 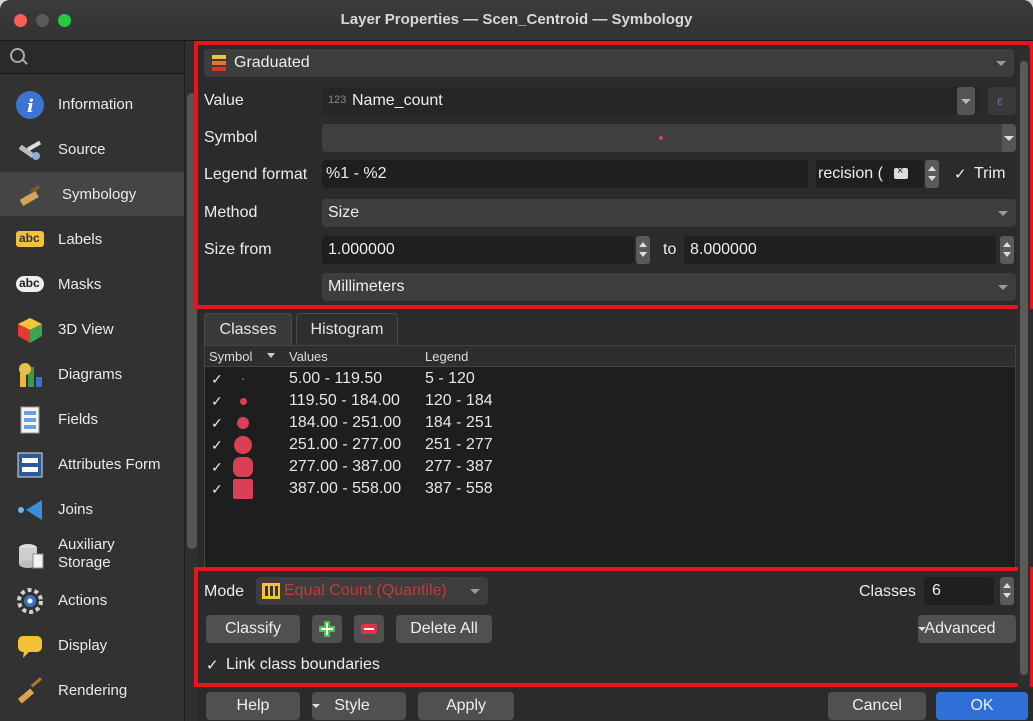 What do you see at coordinates (344, 212) in the screenshot?
I see `method-value: Size` at bounding box center [344, 212].